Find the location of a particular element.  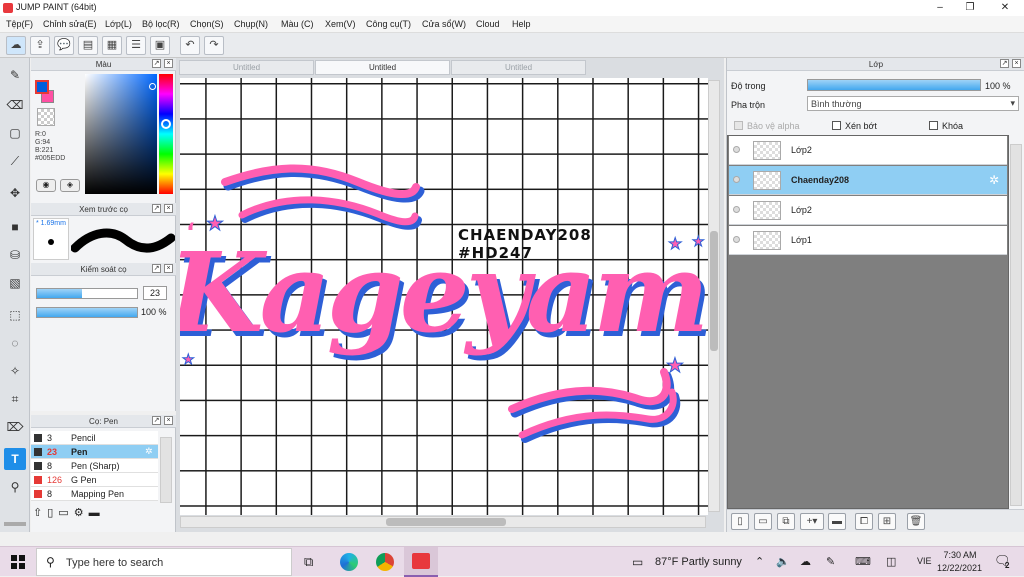

taskbar-search: ⚲ Type here to search is located at coordinates (164, 562).